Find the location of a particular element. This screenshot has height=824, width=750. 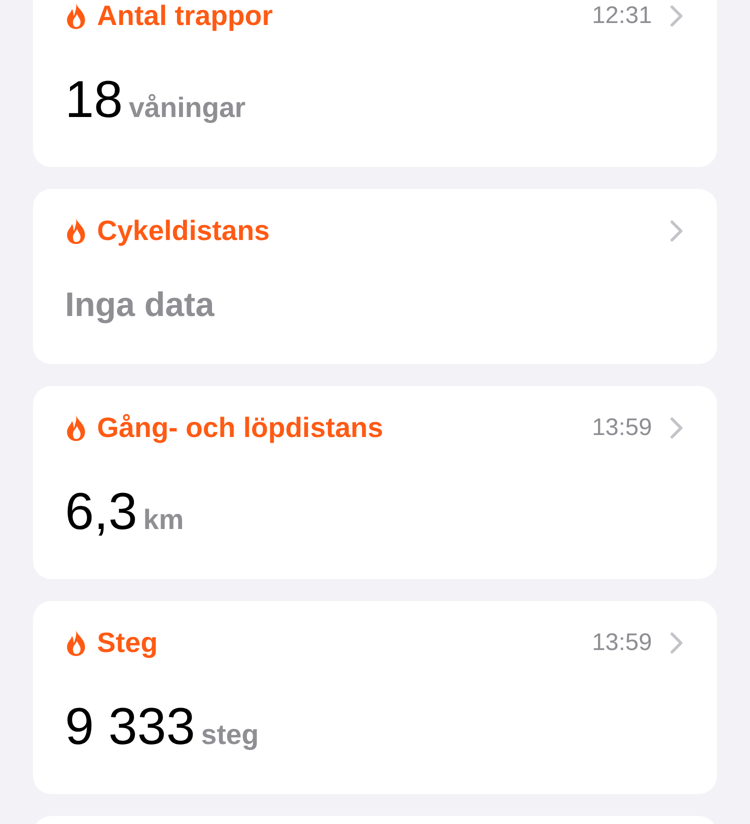

metric-title: Gång- och löpdistans is located at coordinates (240, 428).